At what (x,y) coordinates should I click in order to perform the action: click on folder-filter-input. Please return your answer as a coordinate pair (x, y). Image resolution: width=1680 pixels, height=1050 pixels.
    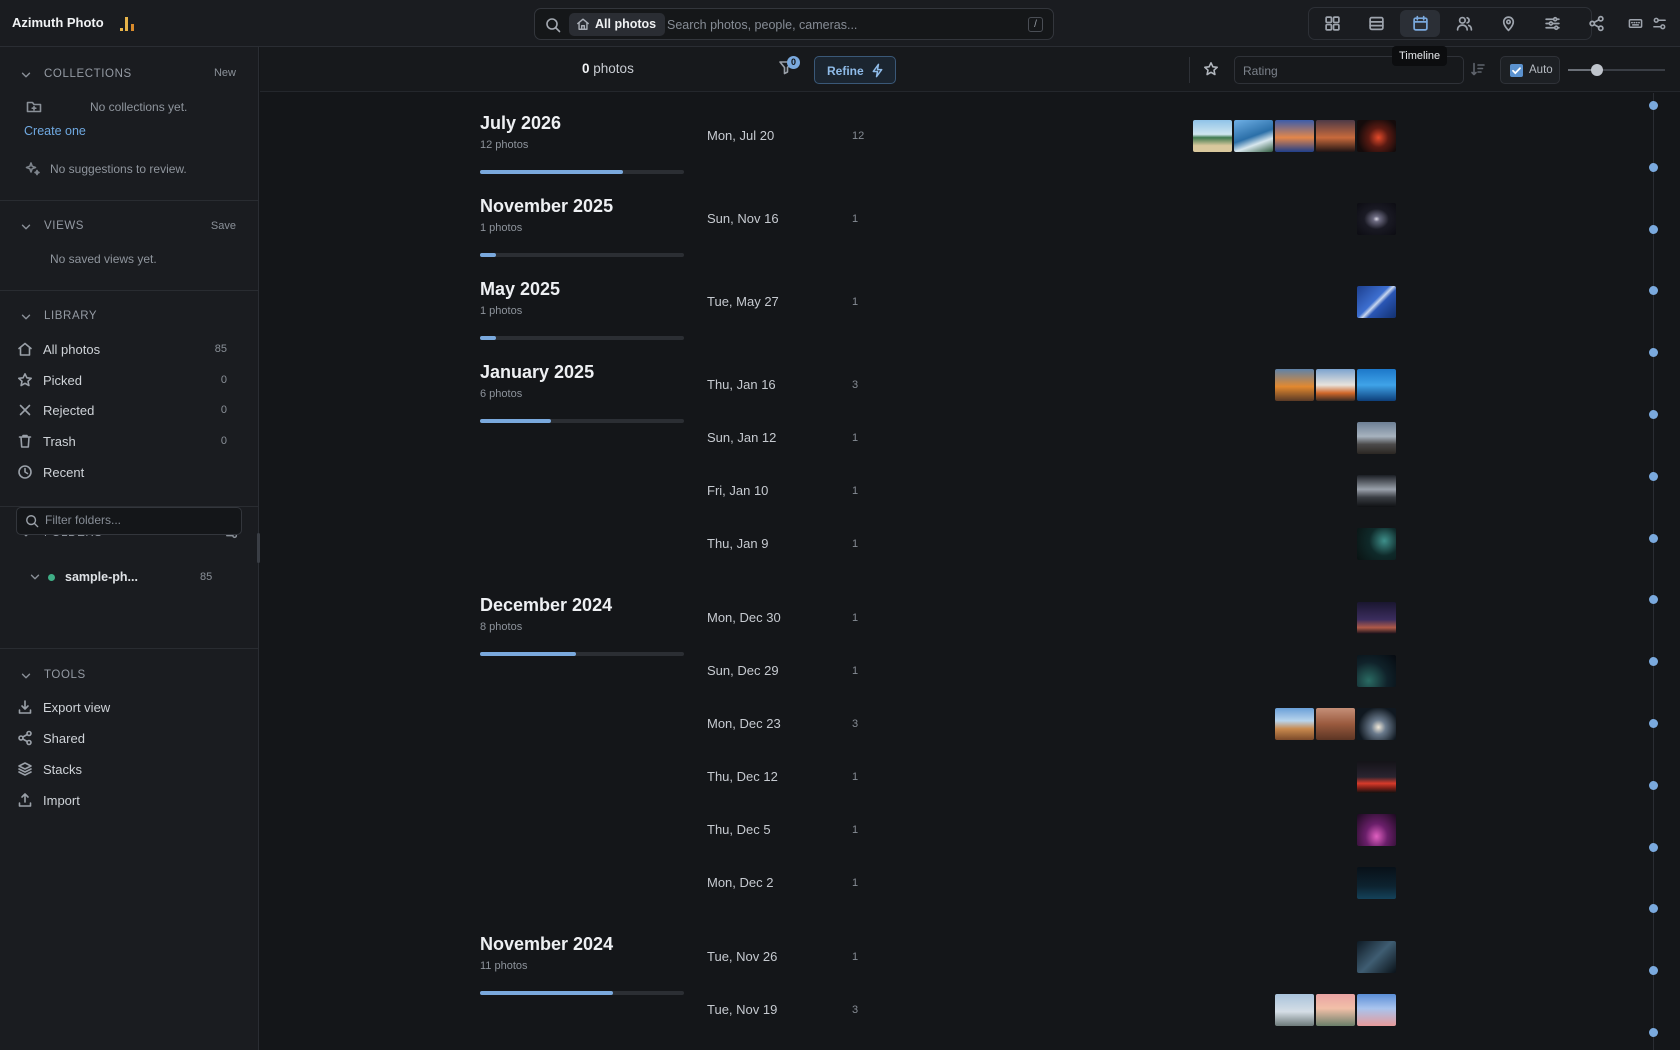
    Looking at the image, I should click on (140, 520).